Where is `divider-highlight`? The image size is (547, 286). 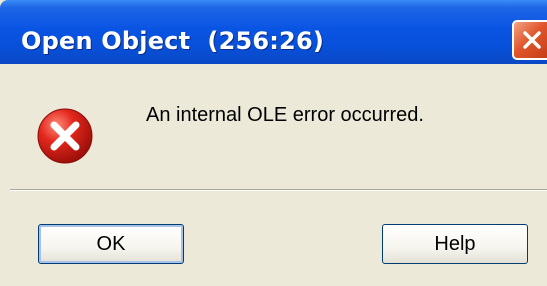 divider-highlight is located at coordinates (278, 190).